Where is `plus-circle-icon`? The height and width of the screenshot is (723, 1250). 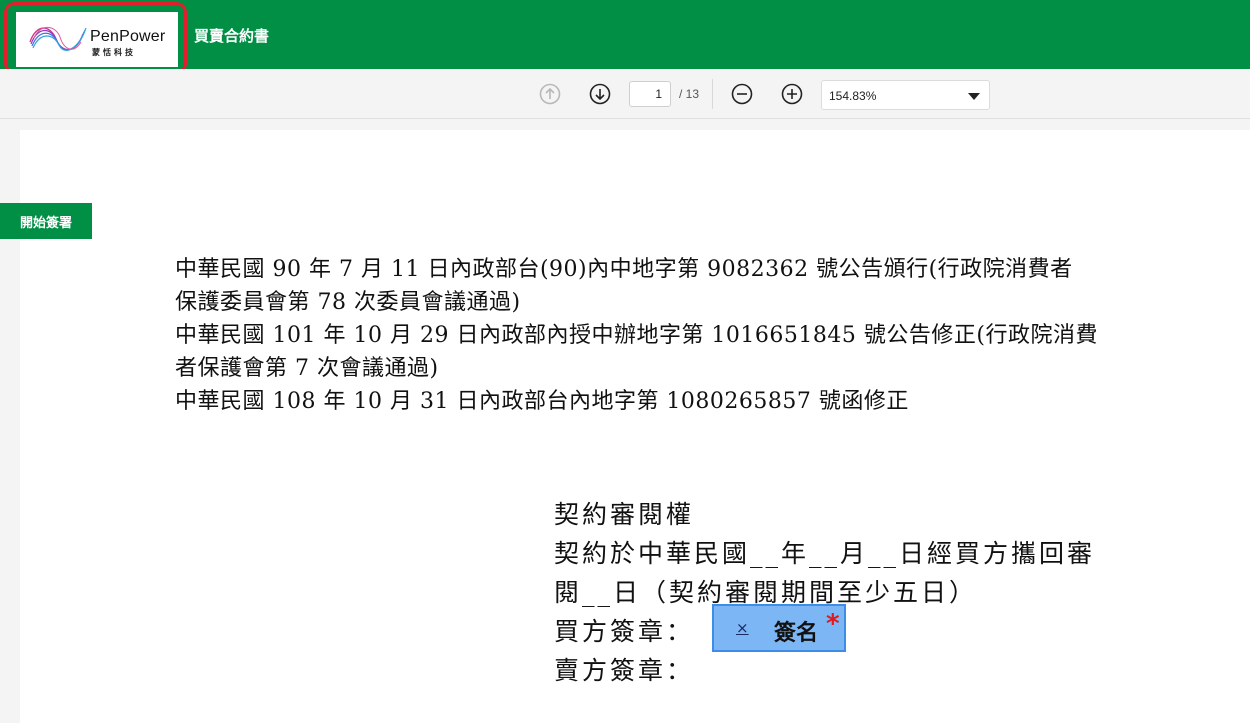
plus-circle-icon is located at coordinates (792, 94).